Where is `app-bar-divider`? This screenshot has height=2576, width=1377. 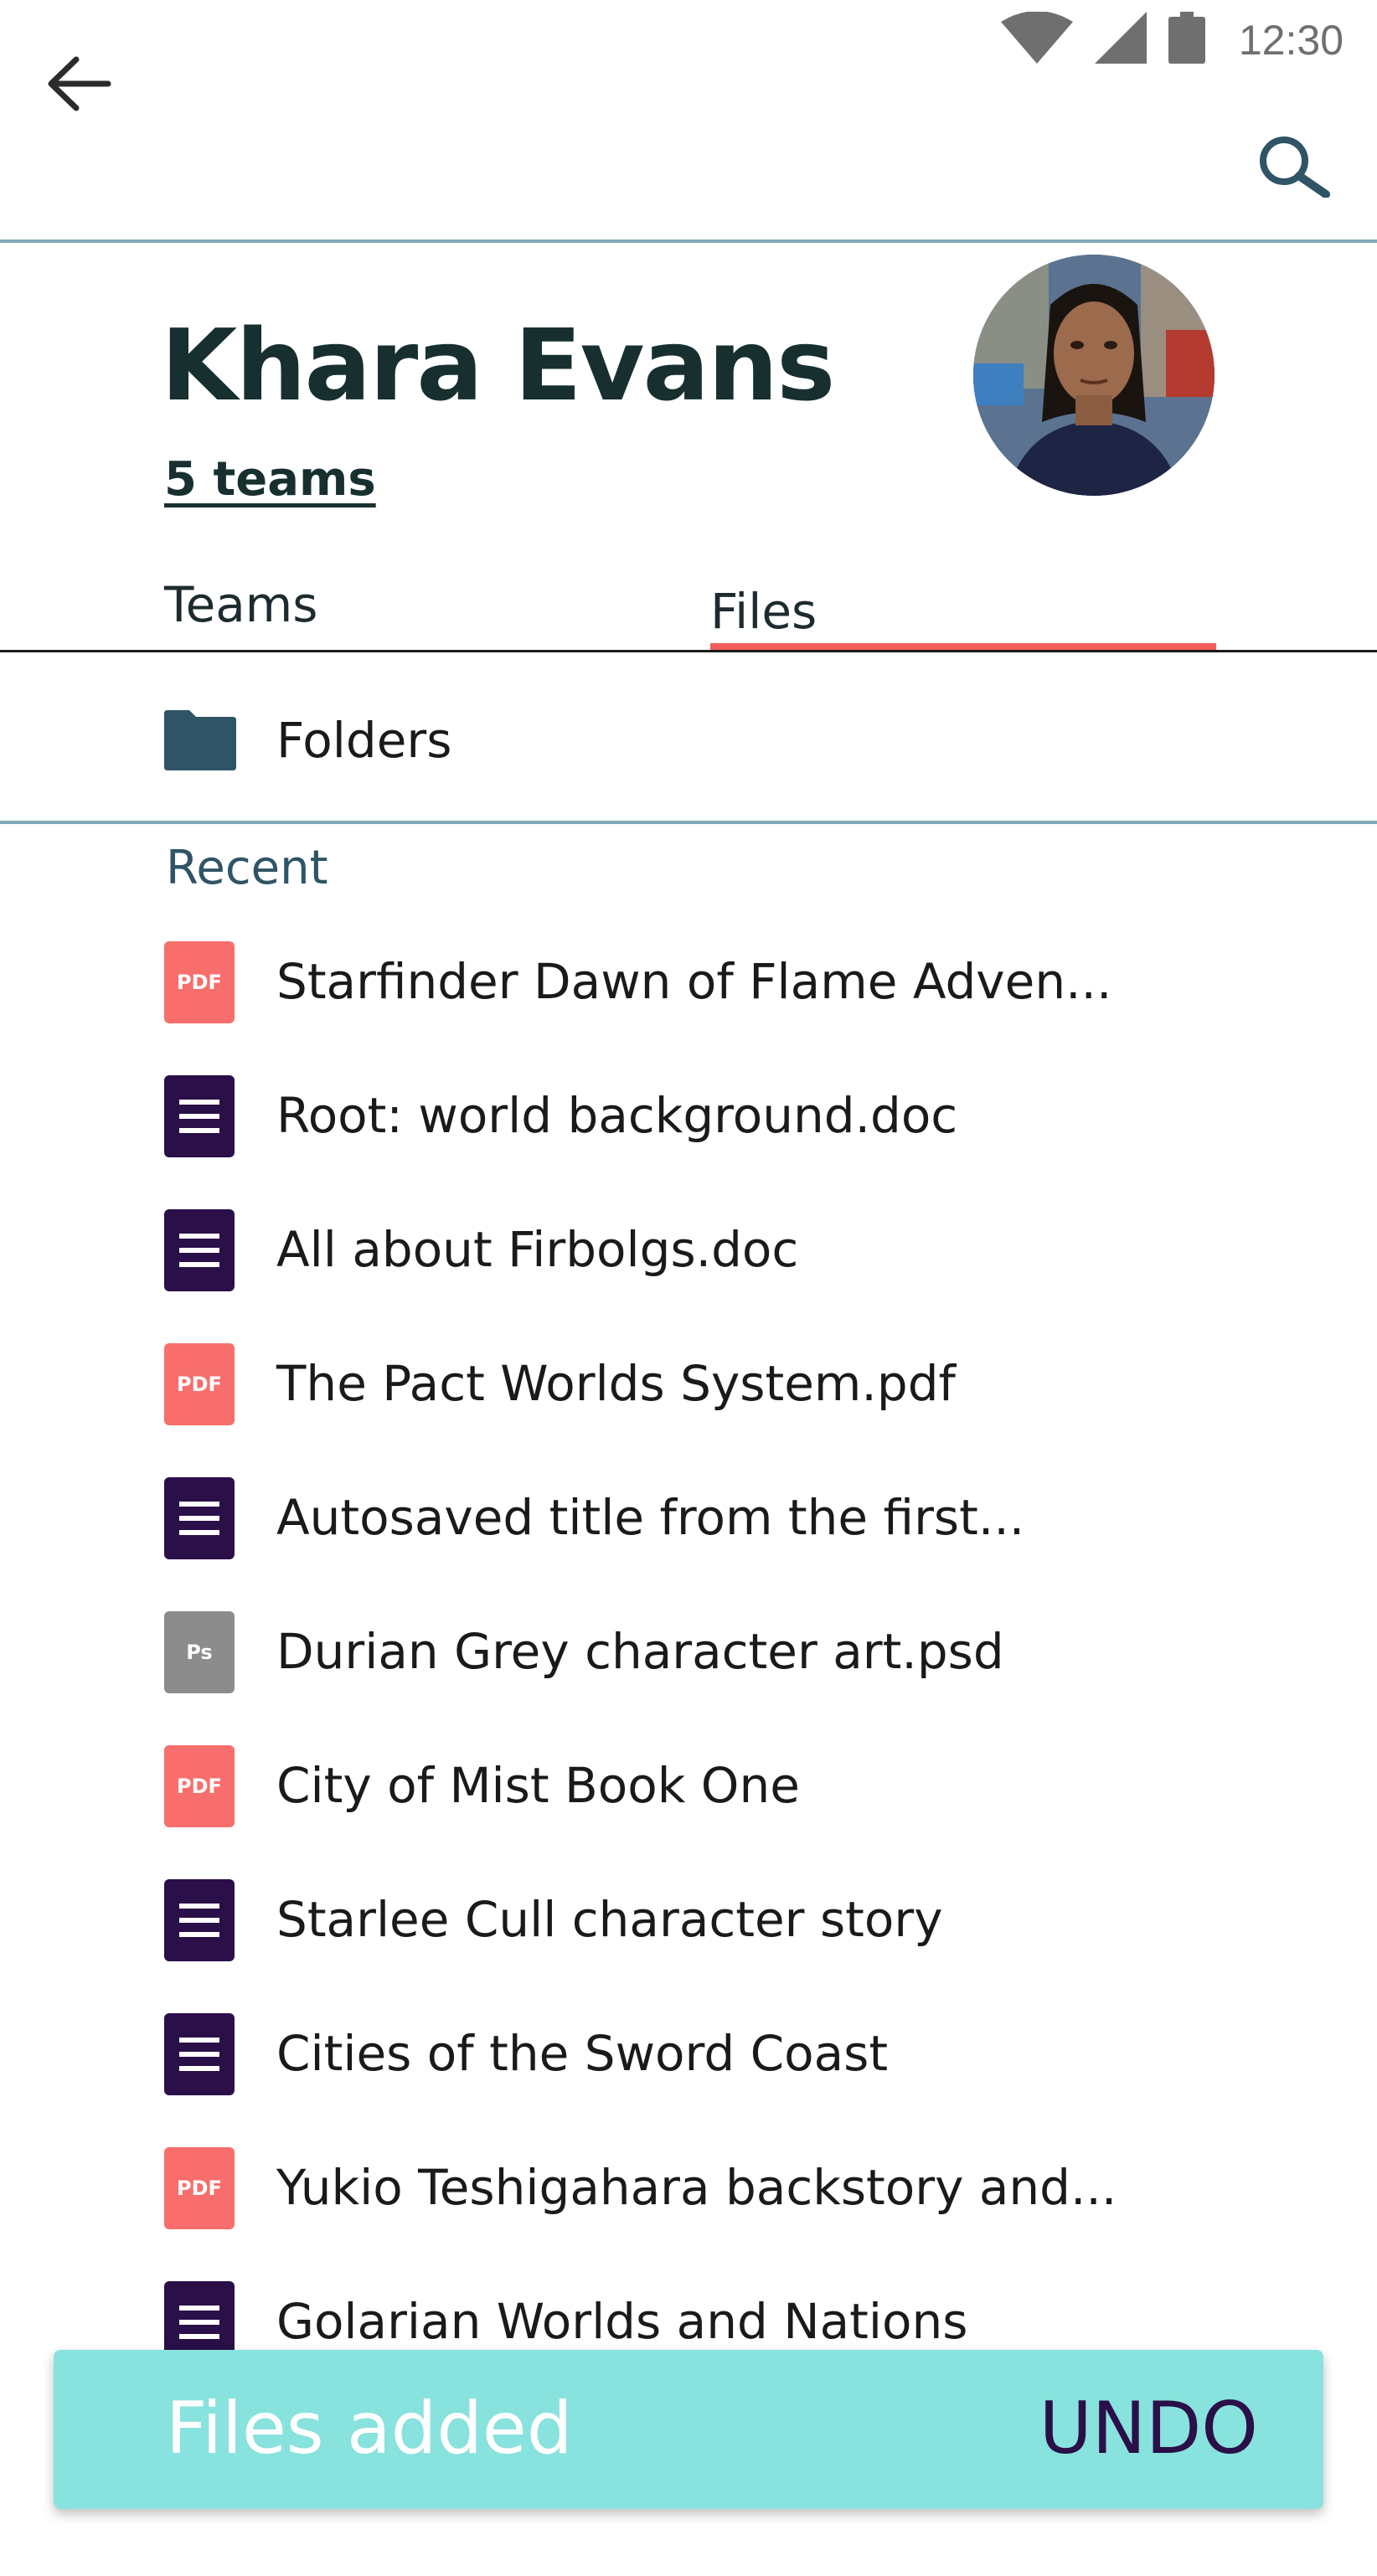
app-bar-divider is located at coordinates (688, 241).